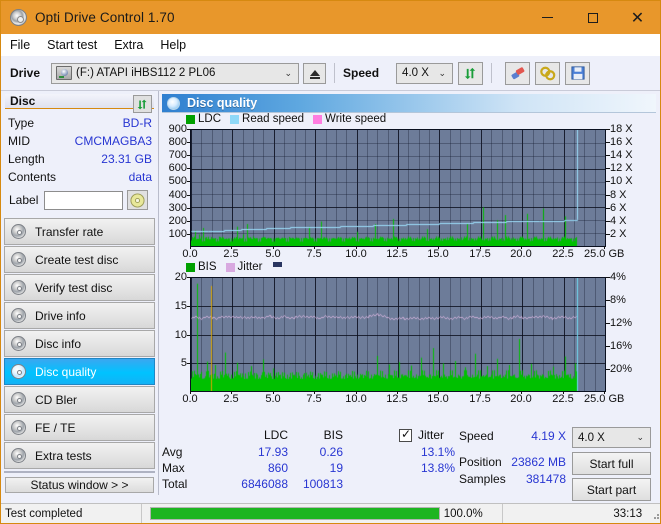 Image resolution: width=661 pixels, height=524 pixels. Describe the element at coordinates (79, 231) in the screenshot. I see `sidebar-item-transfer-rate: Transfer rate` at that location.